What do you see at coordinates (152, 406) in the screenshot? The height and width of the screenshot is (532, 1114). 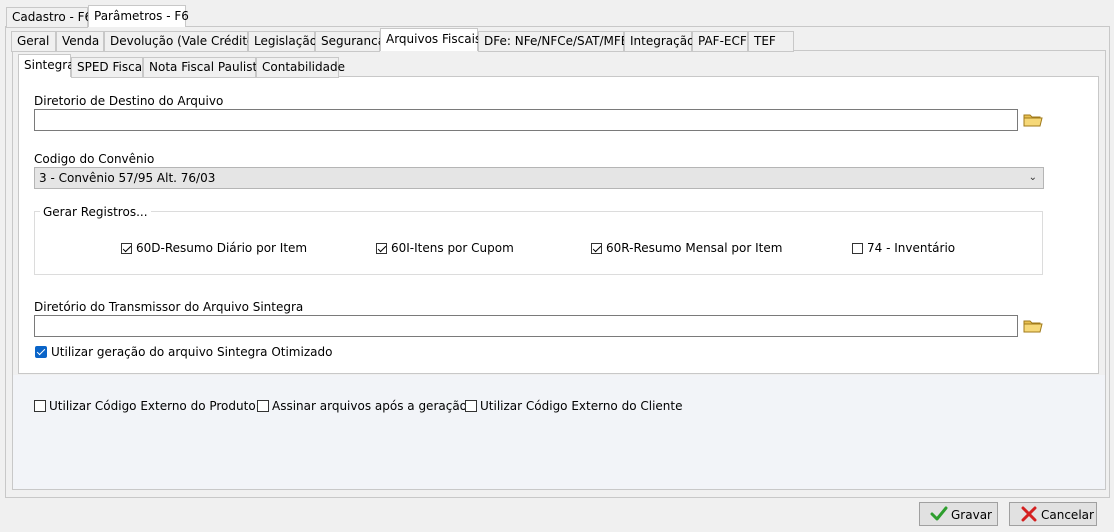 I see `checkbox-codigo-externo-produto-label: Utilizar Código Externo do Produto` at bounding box center [152, 406].